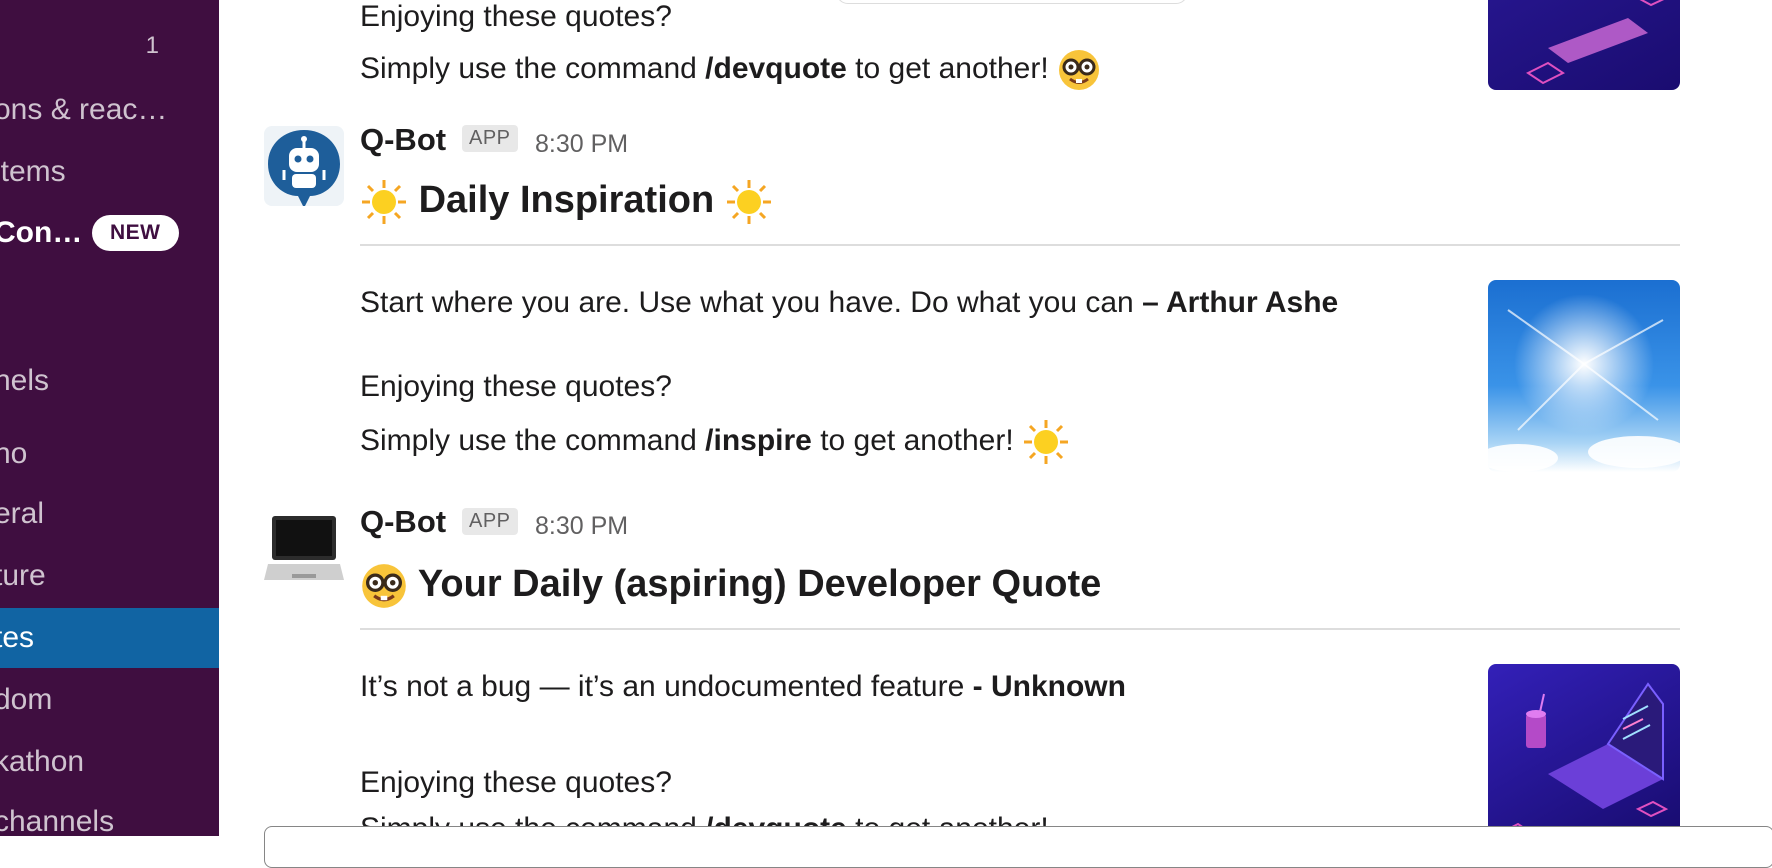 The image size is (1772, 868). Describe the element at coordinates (22, 513) in the screenshot. I see `sidebar-item-label: eral` at that location.